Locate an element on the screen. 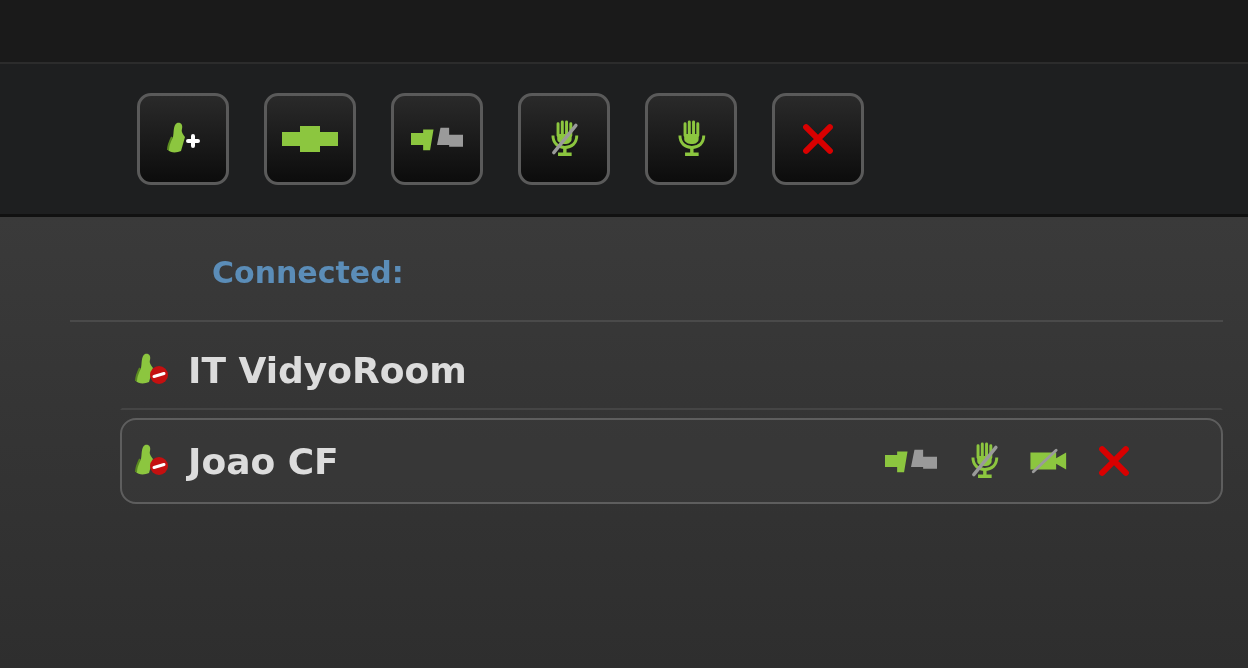 This screenshot has width=1248, height=668. add-participant-button is located at coordinates (183, 139).